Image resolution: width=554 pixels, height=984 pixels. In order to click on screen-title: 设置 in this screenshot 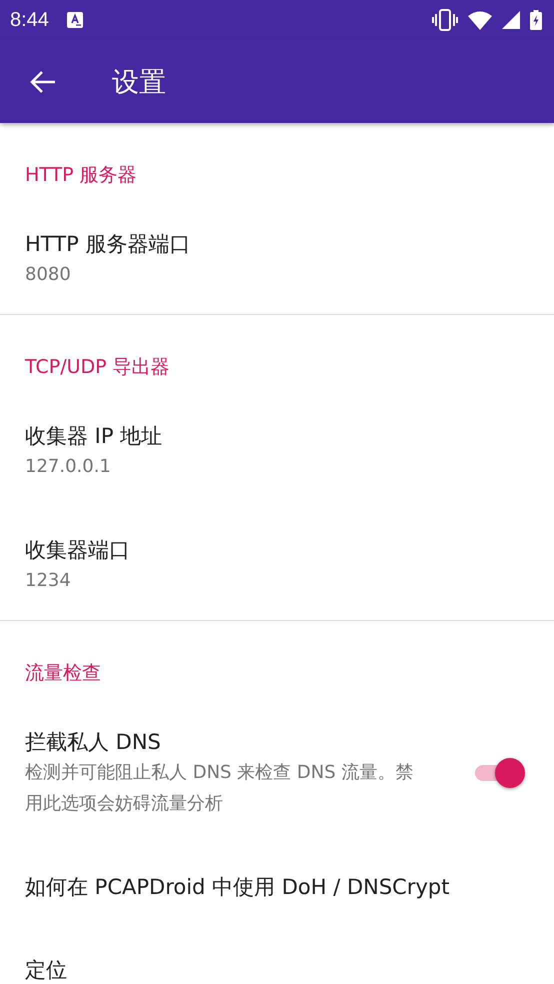, I will do `click(139, 83)`.